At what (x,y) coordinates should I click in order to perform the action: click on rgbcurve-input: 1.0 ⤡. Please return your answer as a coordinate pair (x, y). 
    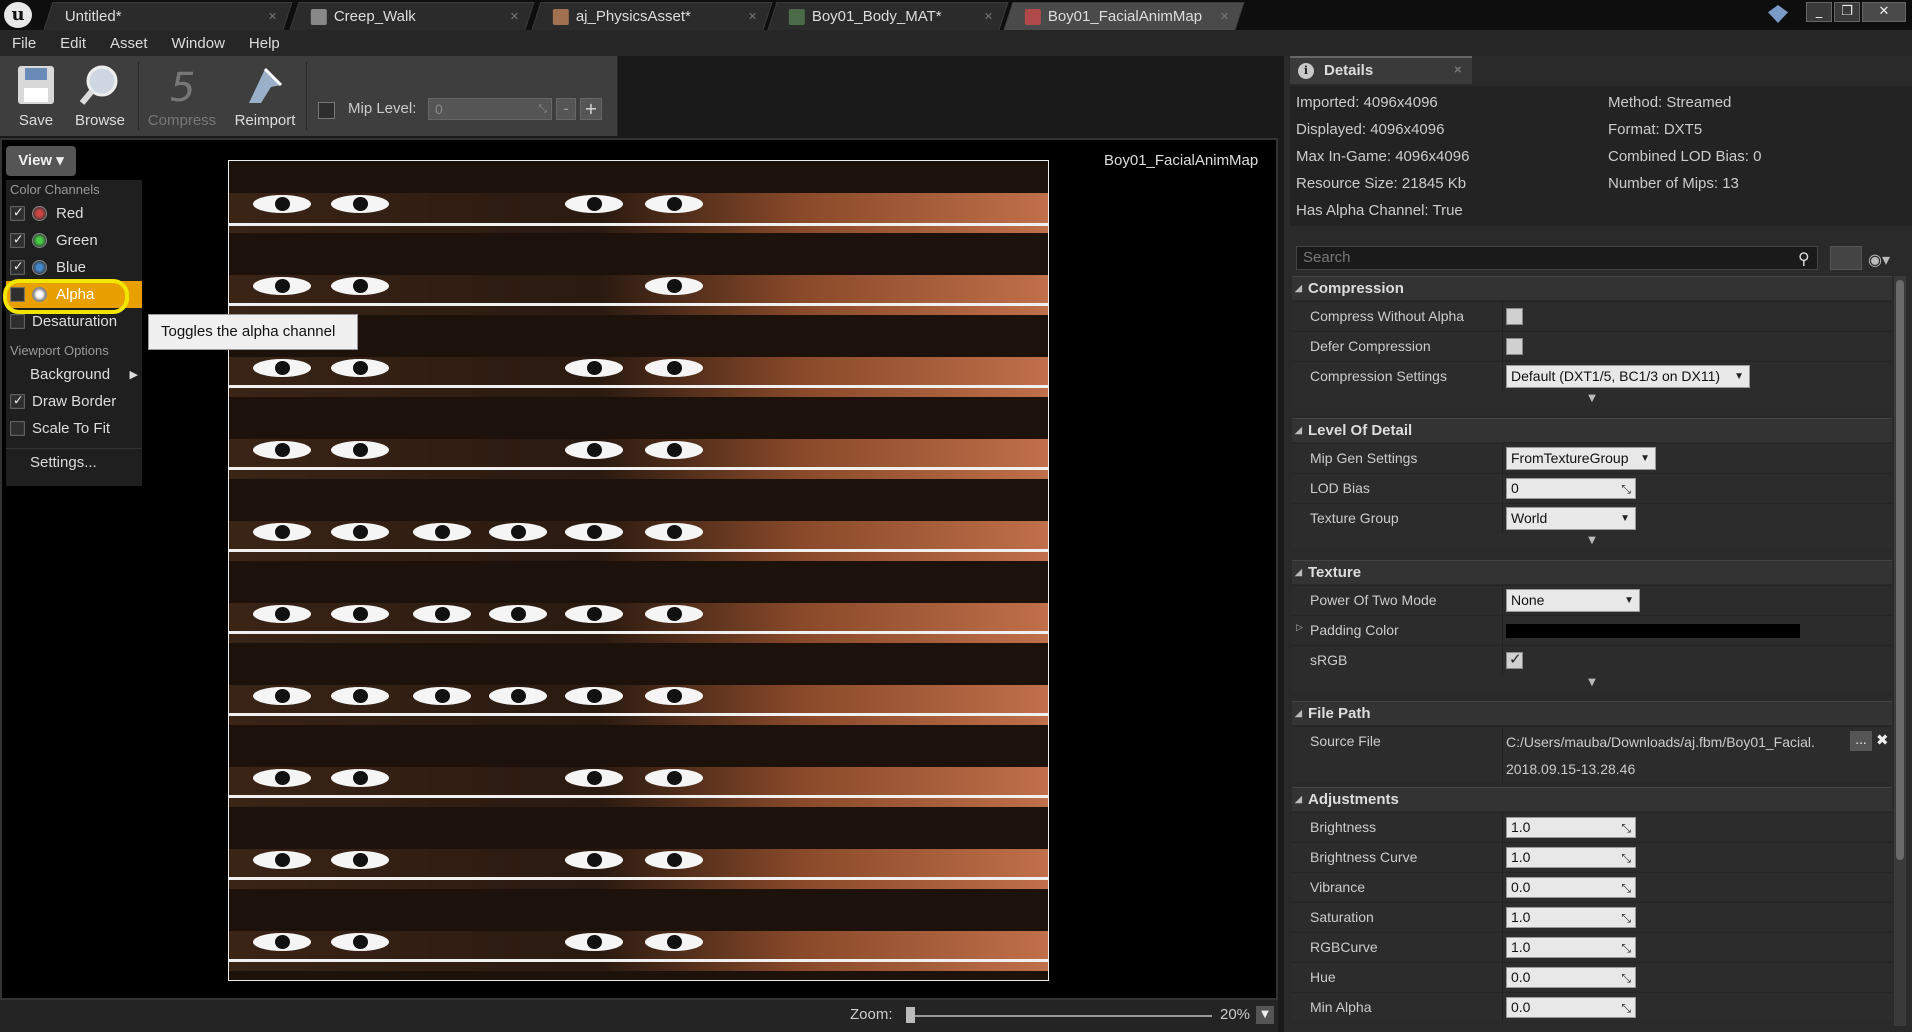
    Looking at the image, I should click on (1571, 947).